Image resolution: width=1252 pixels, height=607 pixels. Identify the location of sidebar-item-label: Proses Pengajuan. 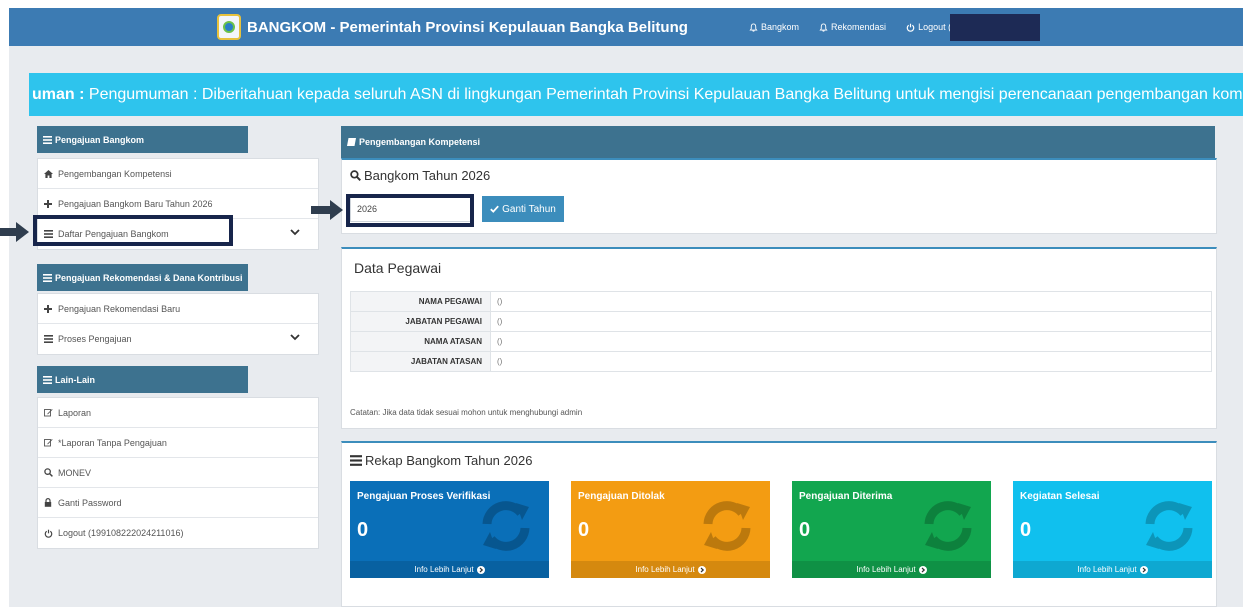
(95, 339).